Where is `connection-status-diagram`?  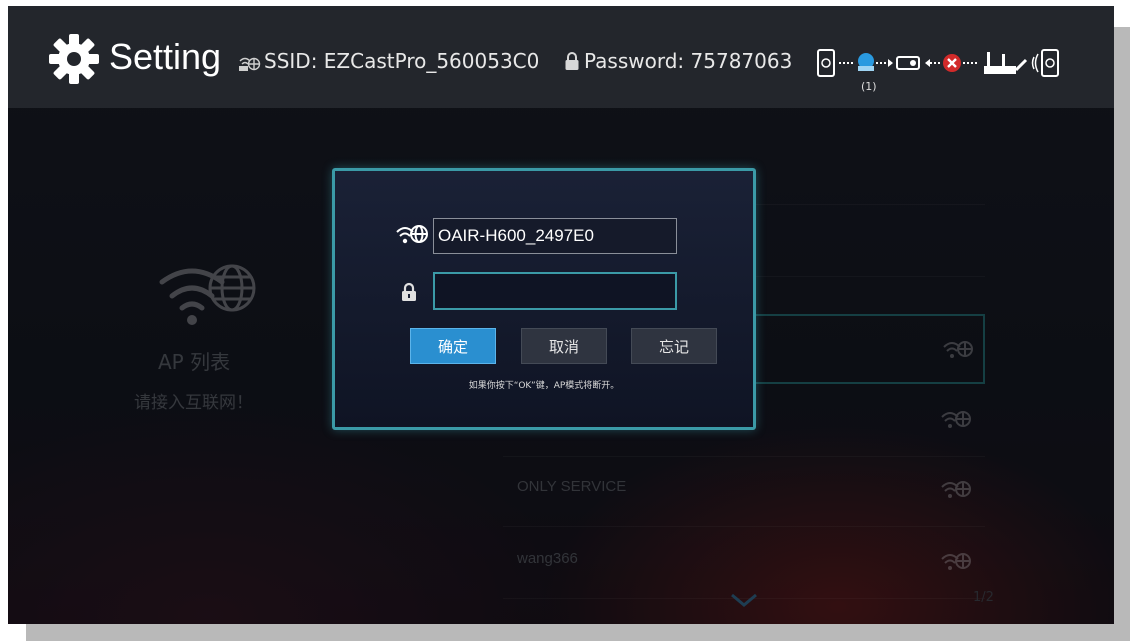 connection-status-diagram is located at coordinates (938, 63).